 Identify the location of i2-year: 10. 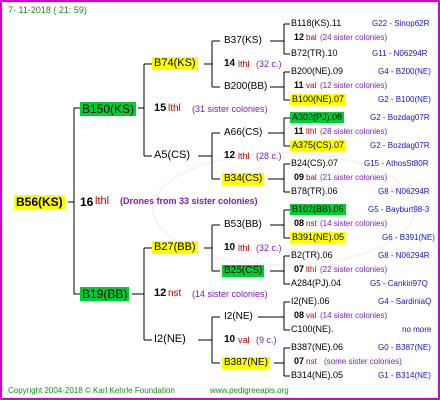
(230, 339).